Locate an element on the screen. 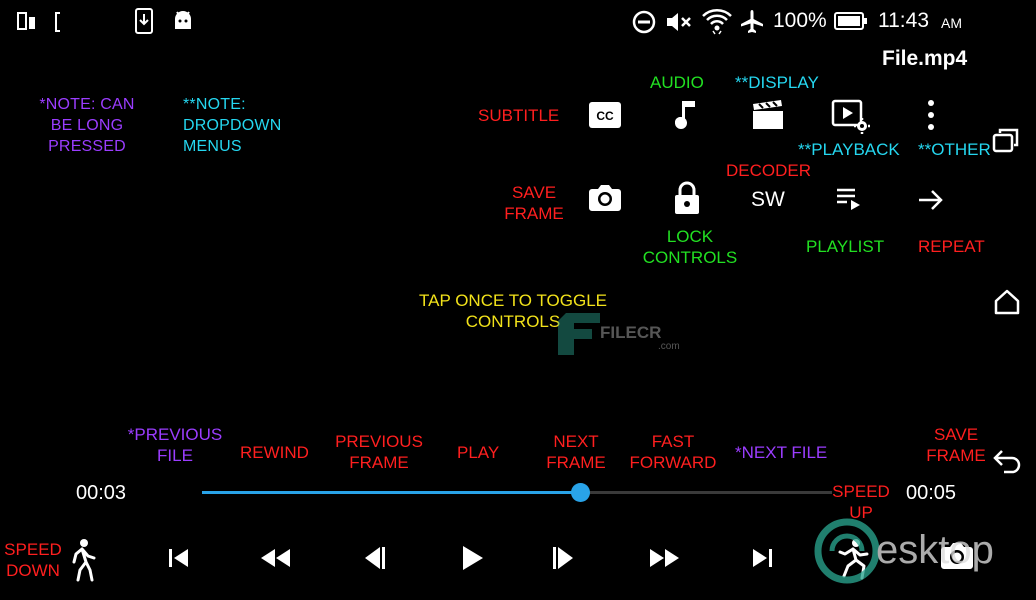  duration: 00:05 is located at coordinates (931, 493).